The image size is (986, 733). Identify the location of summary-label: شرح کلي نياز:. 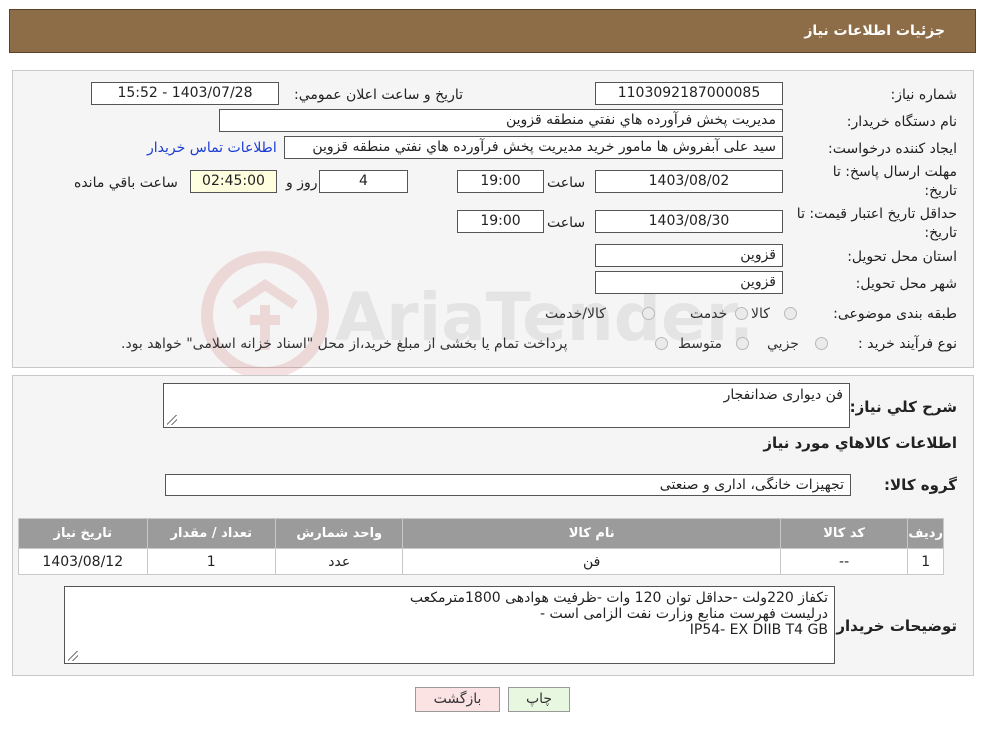
(903, 407).